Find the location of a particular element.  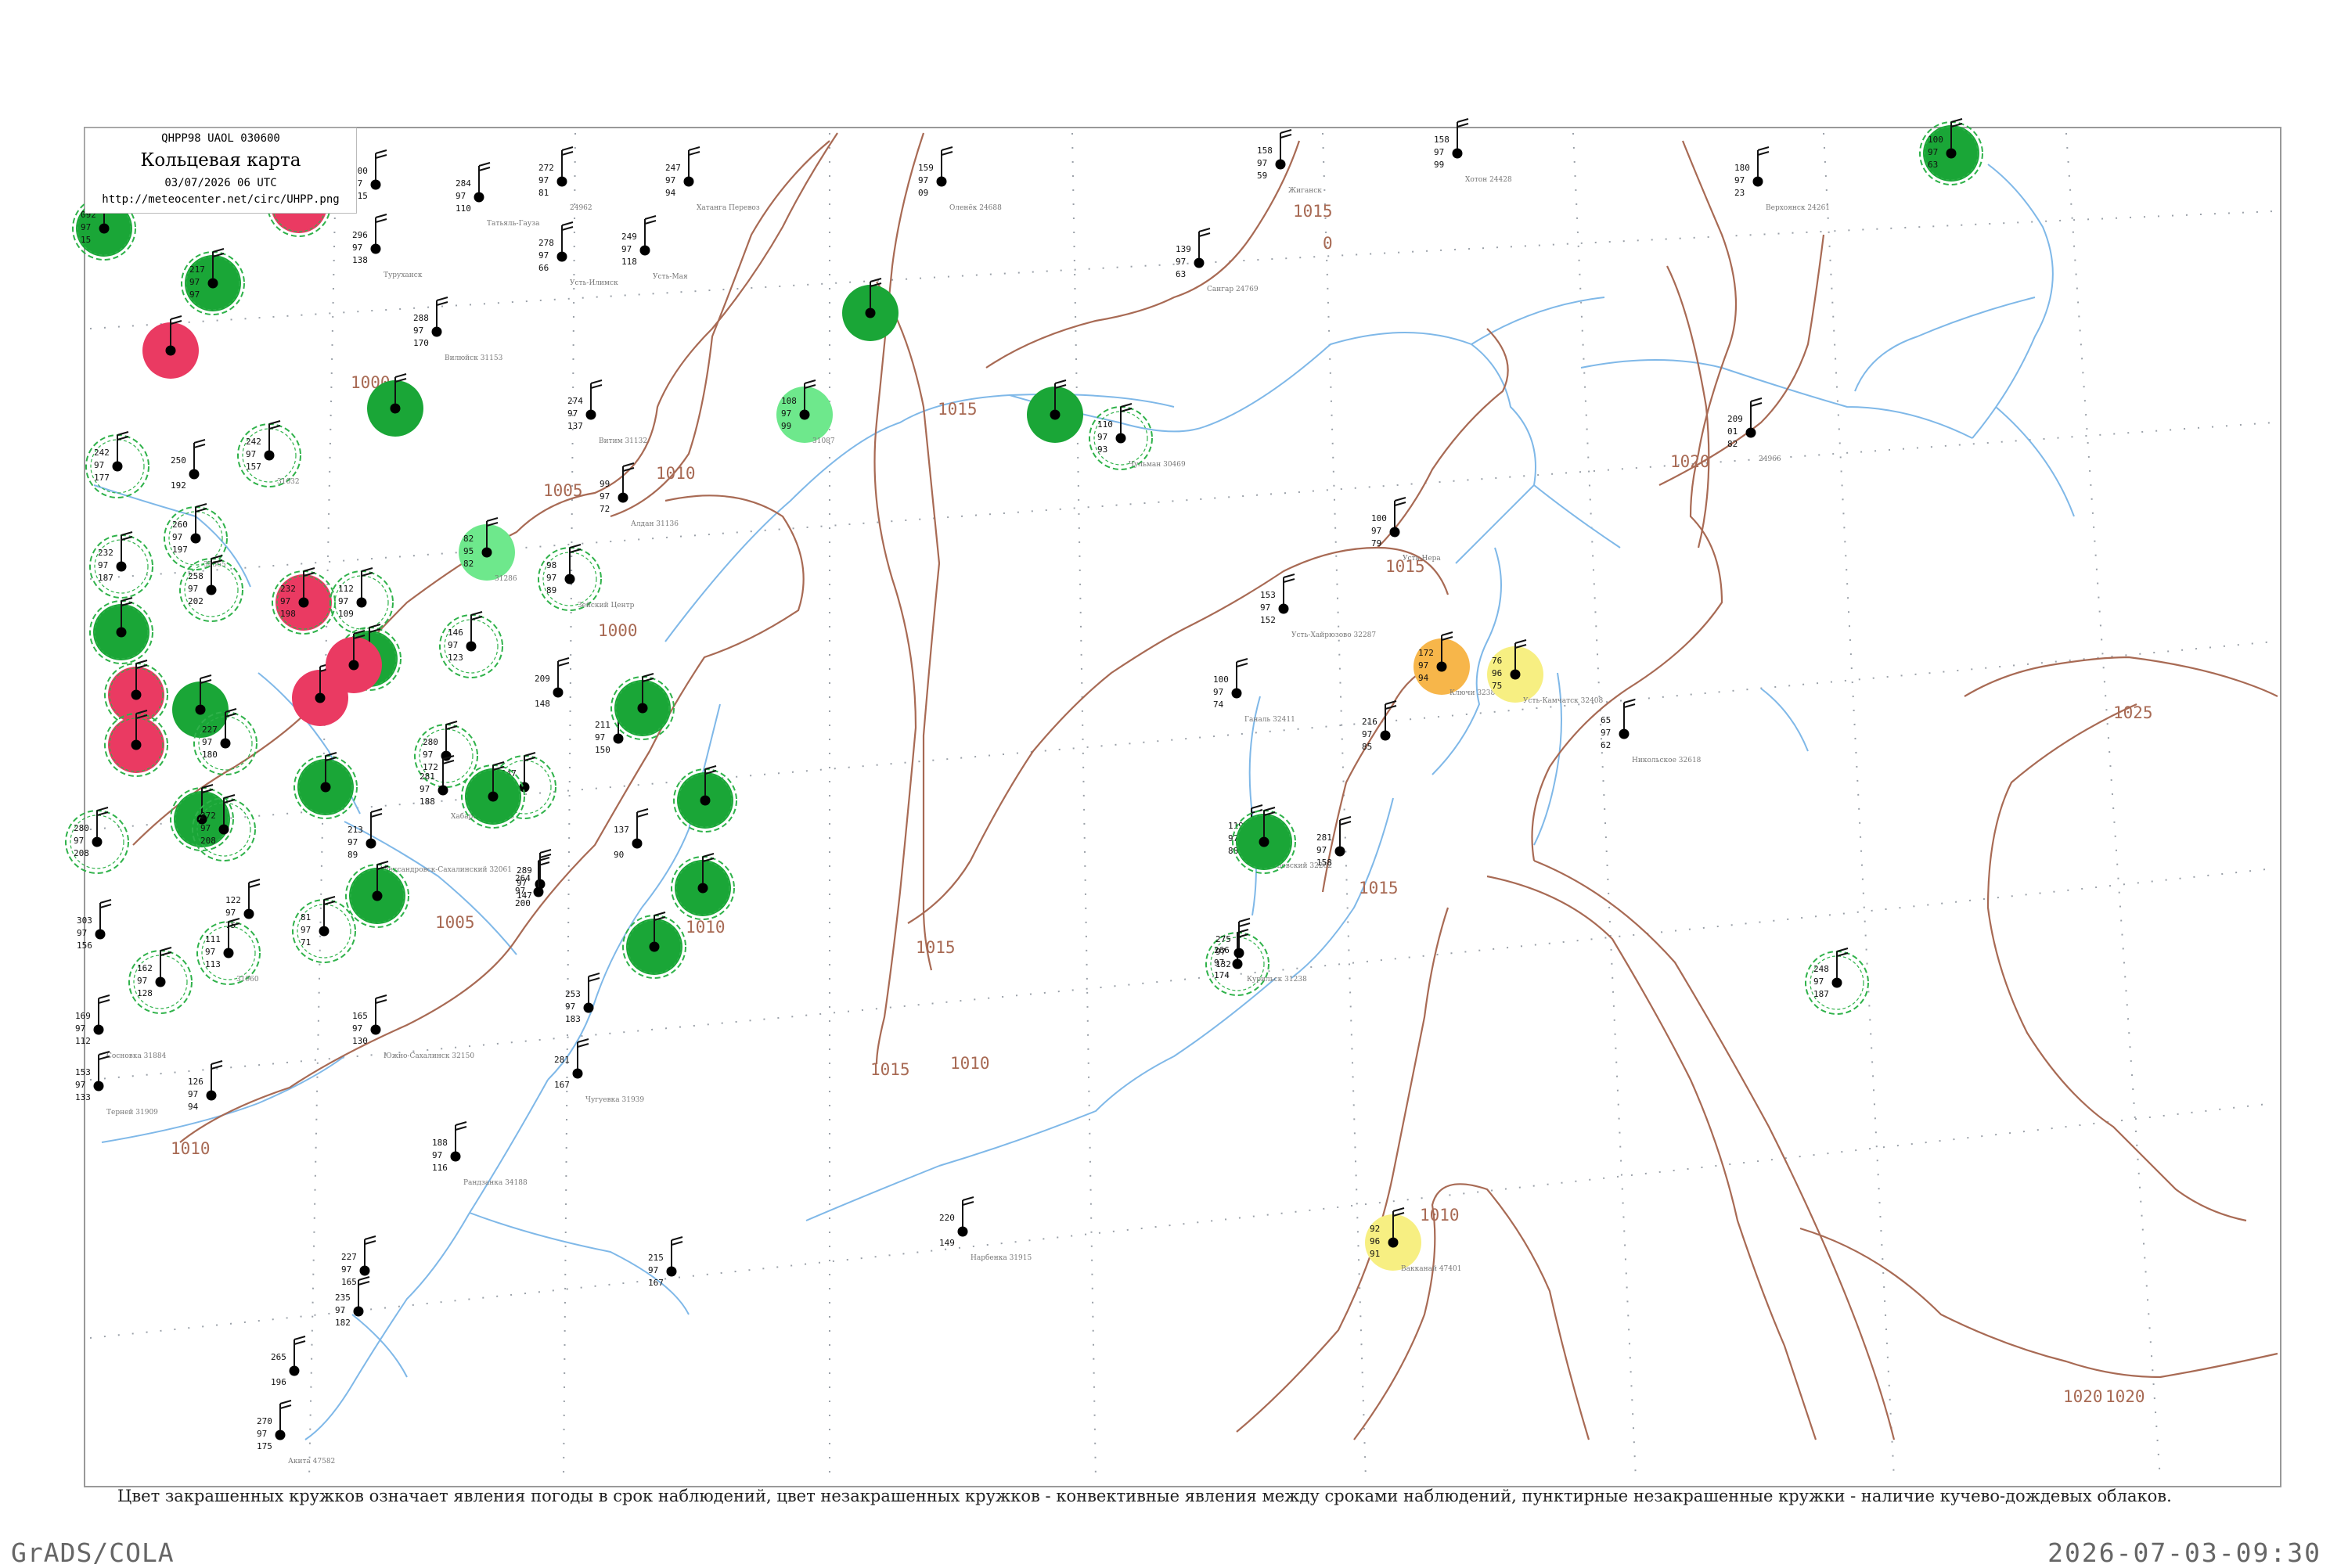

station-dewpoint: 165 is located at coordinates (349, 1282).